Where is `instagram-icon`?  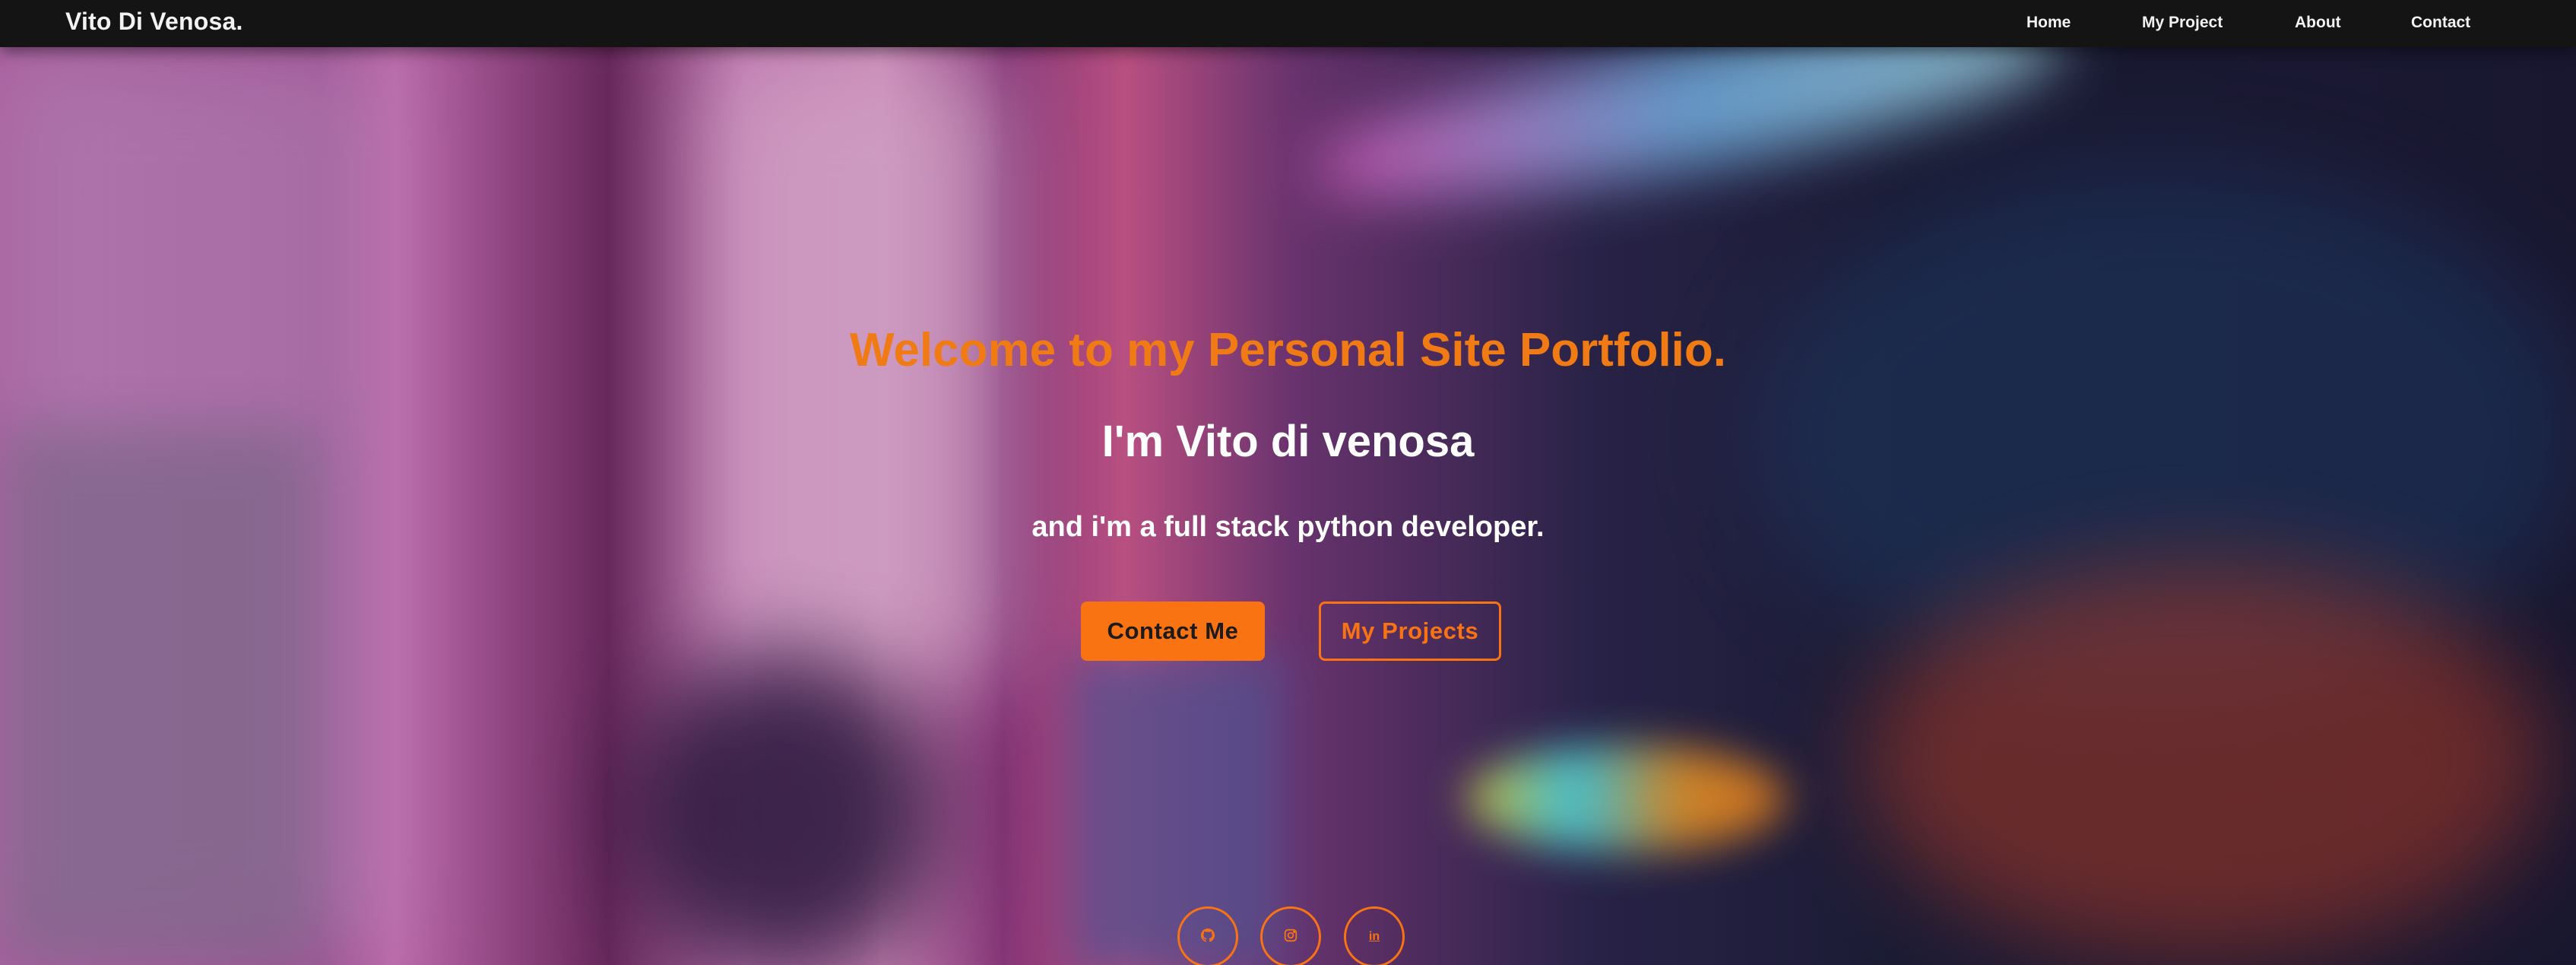 instagram-icon is located at coordinates (1291, 937).